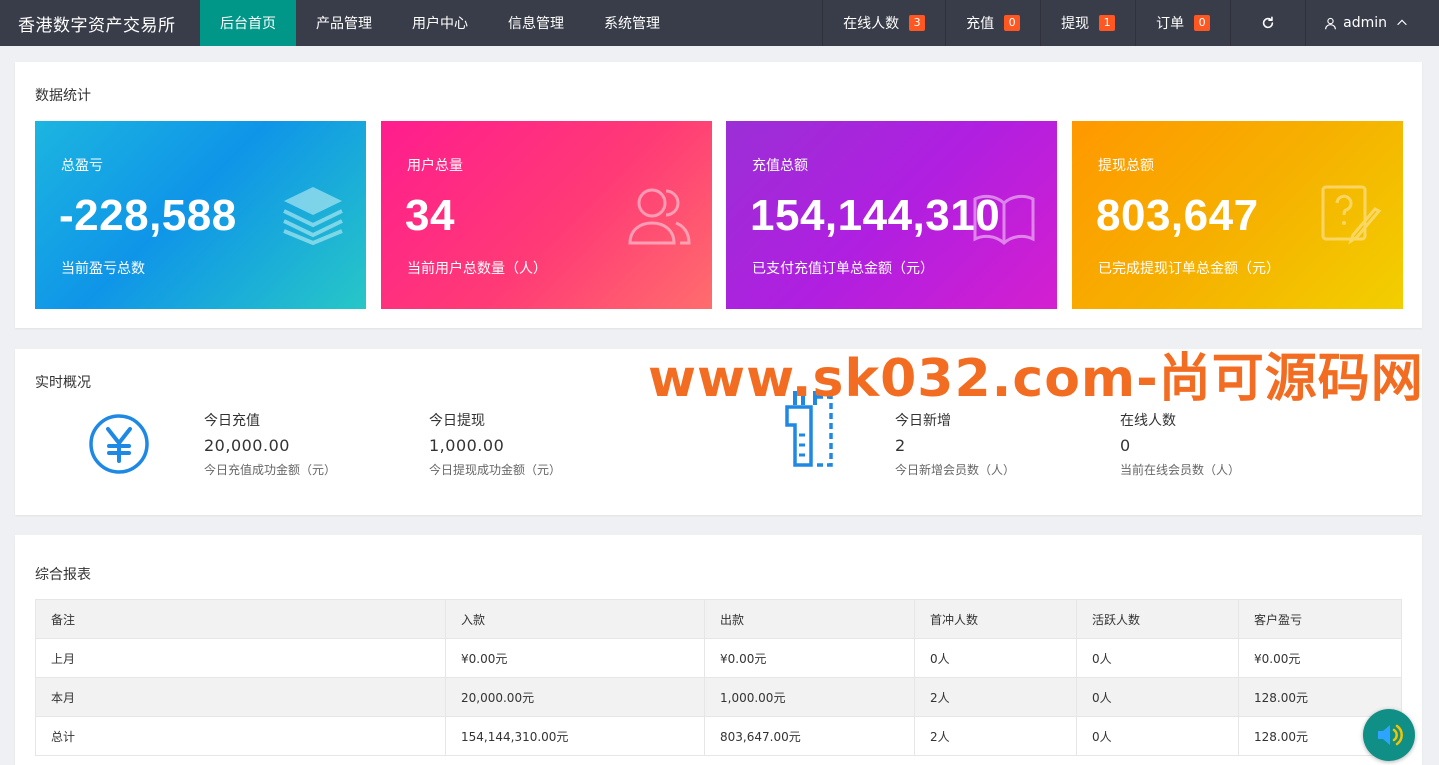  I want to click on user-menu: admin, so click(1372, 23).